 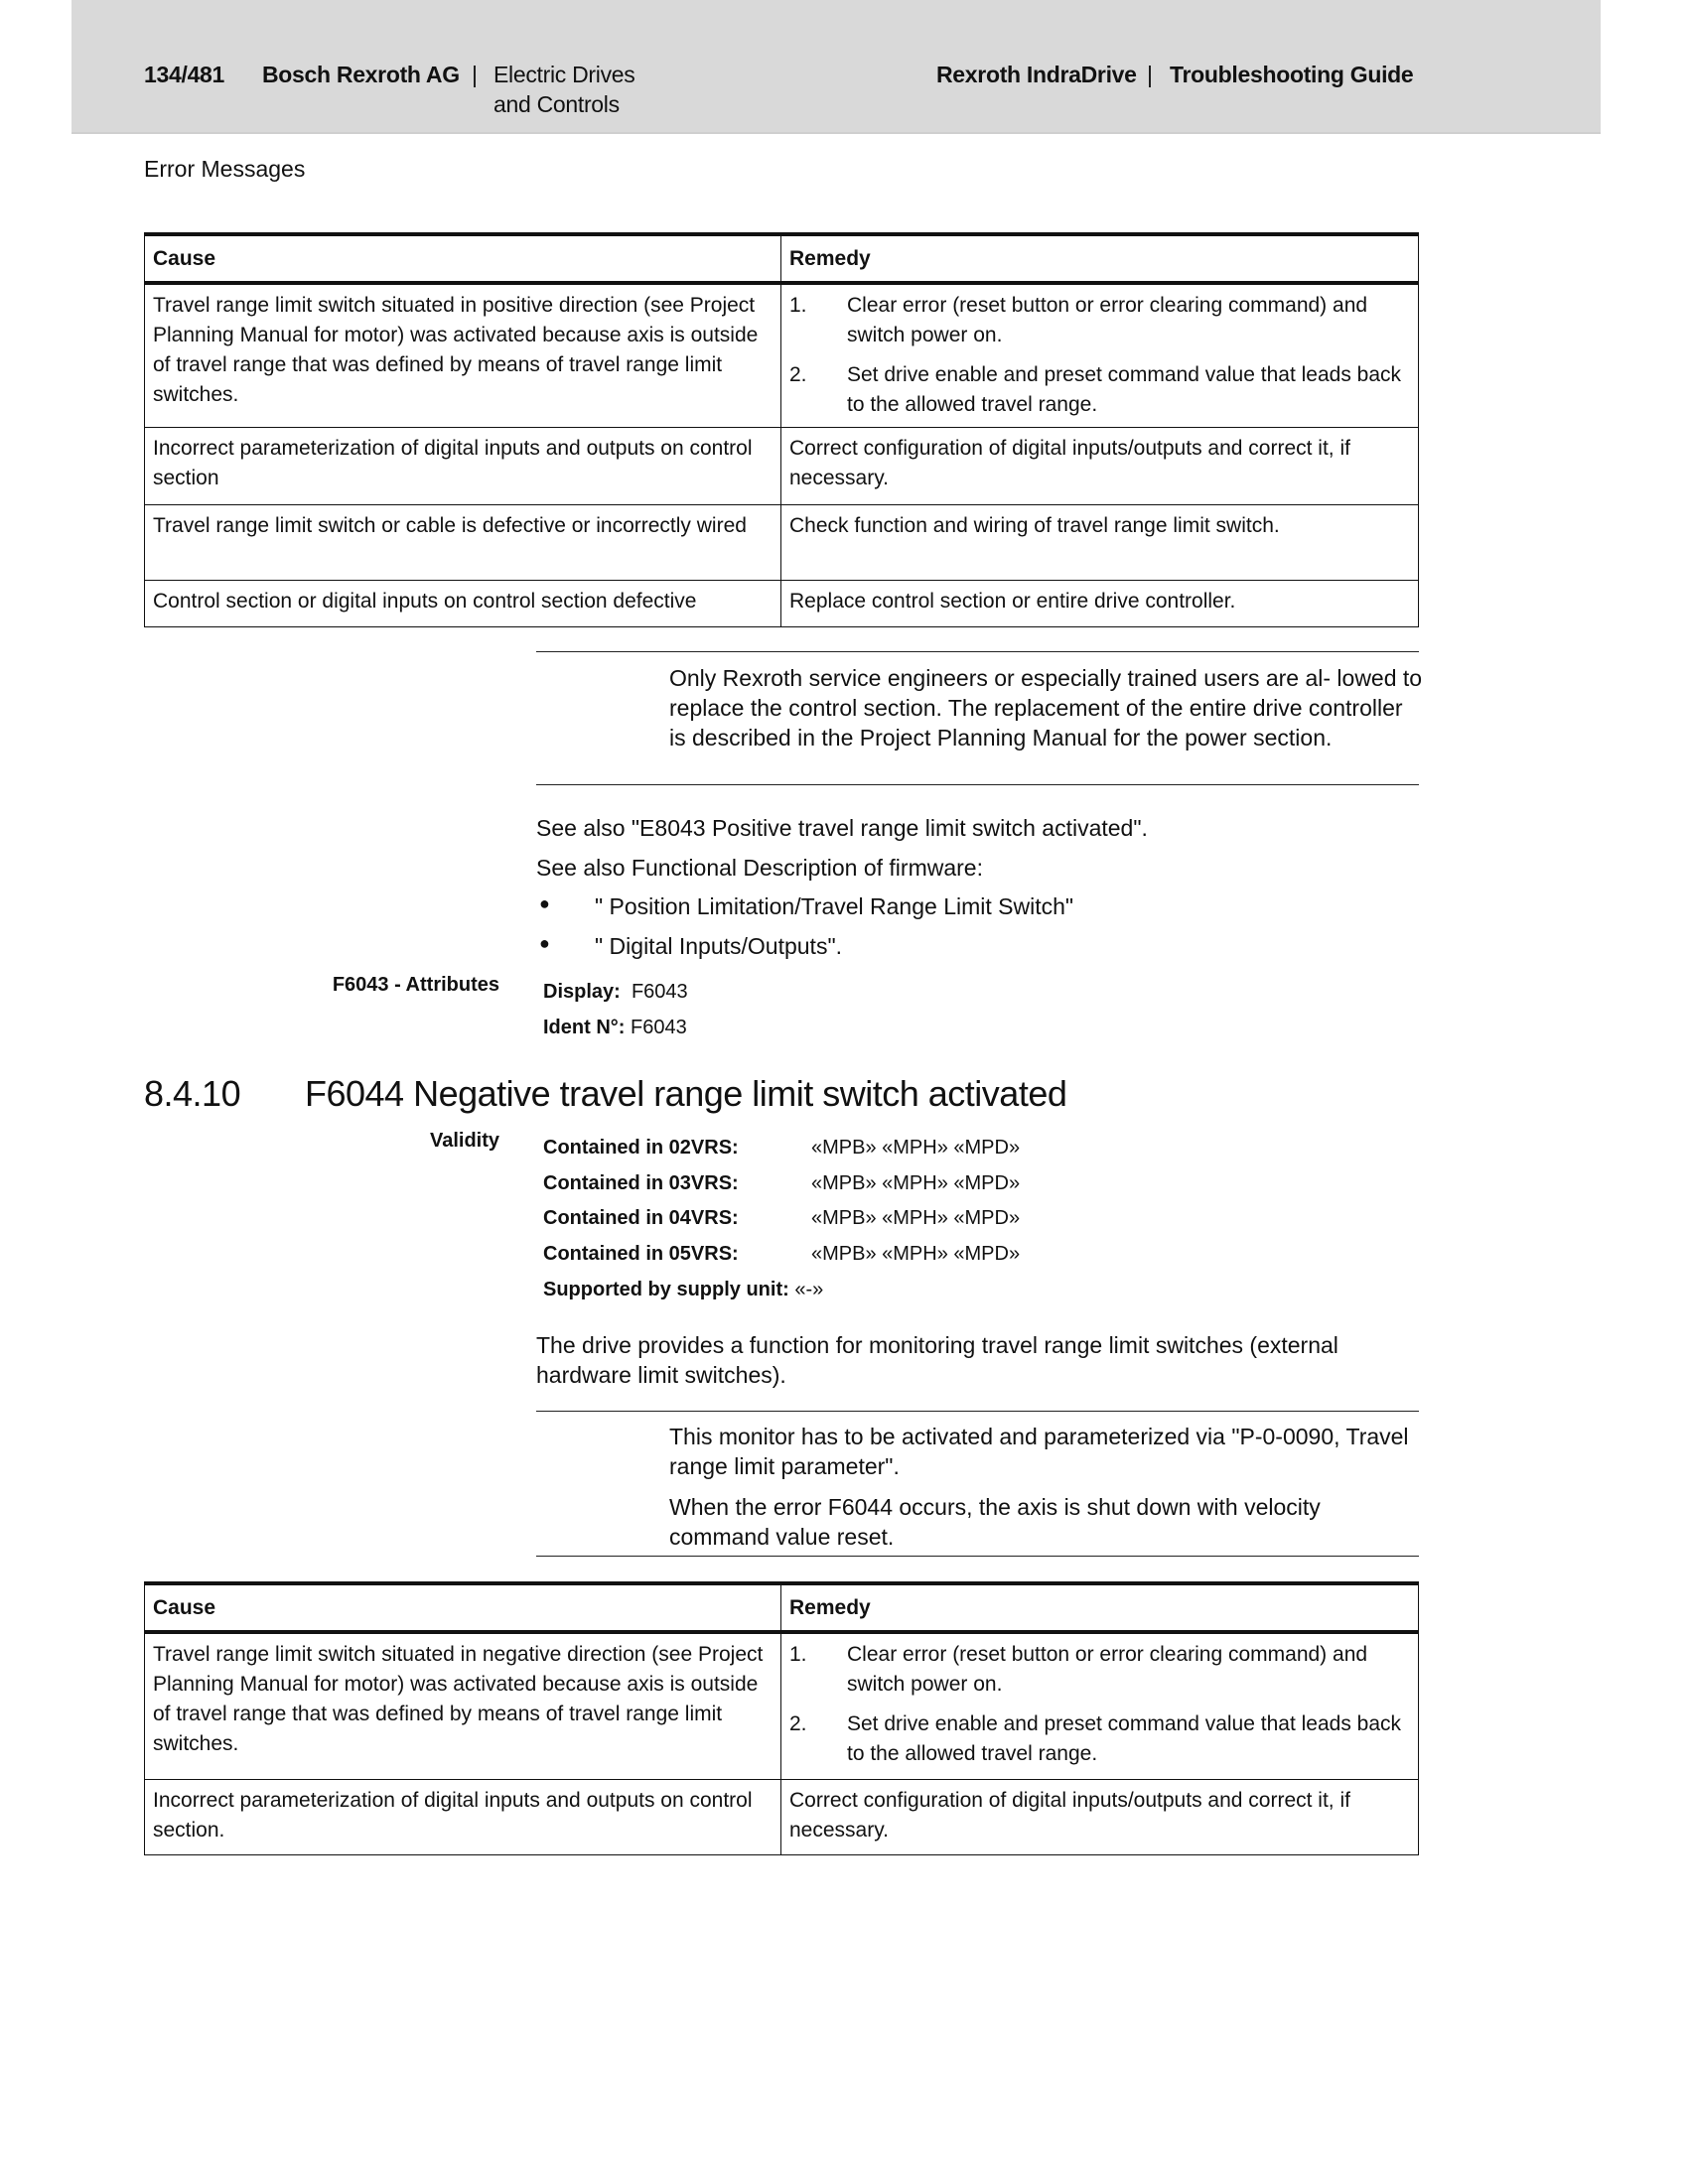 I want to click on supply-unit-value: «-», so click(x=809, y=1289).